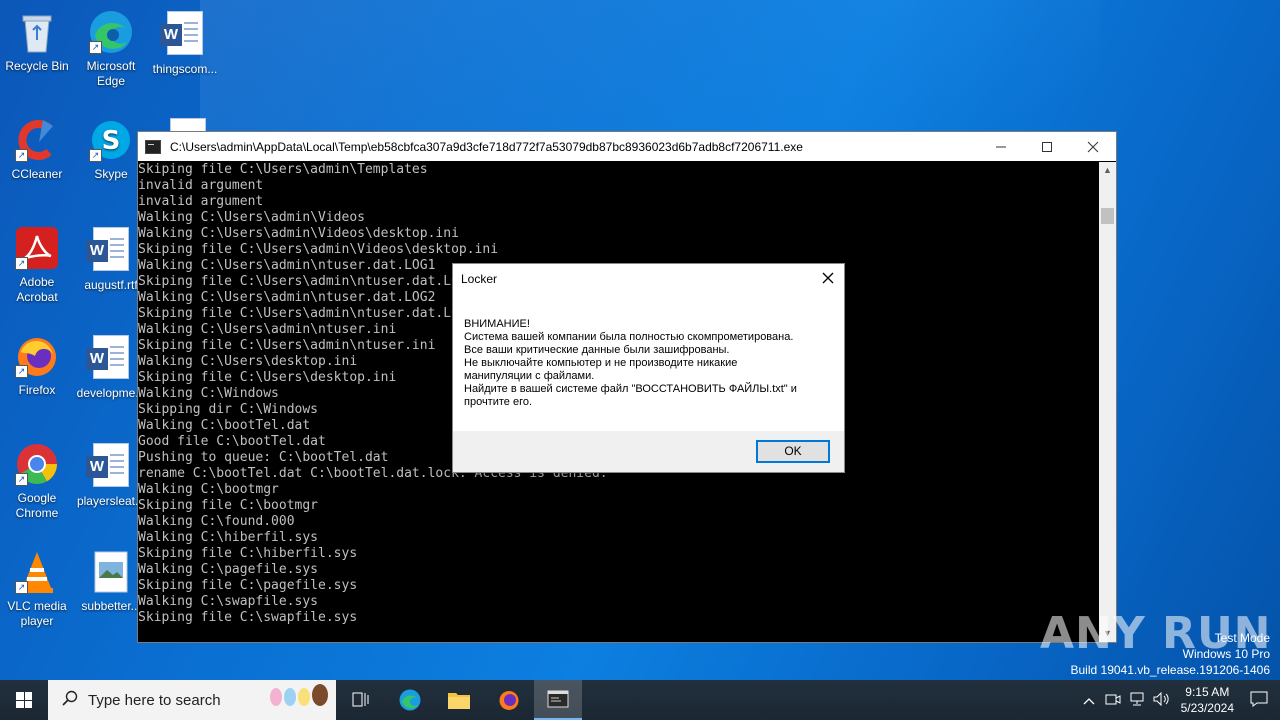 This screenshot has height=720, width=1280. What do you see at coordinates (1137, 700) in the screenshot?
I see `network-icon` at bounding box center [1137, 700].